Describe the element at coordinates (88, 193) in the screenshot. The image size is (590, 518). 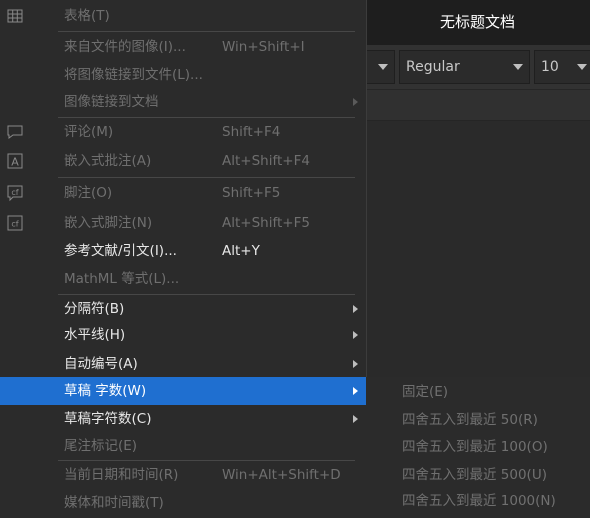
I see `menu-item-label: 脚注(O)` at that location.